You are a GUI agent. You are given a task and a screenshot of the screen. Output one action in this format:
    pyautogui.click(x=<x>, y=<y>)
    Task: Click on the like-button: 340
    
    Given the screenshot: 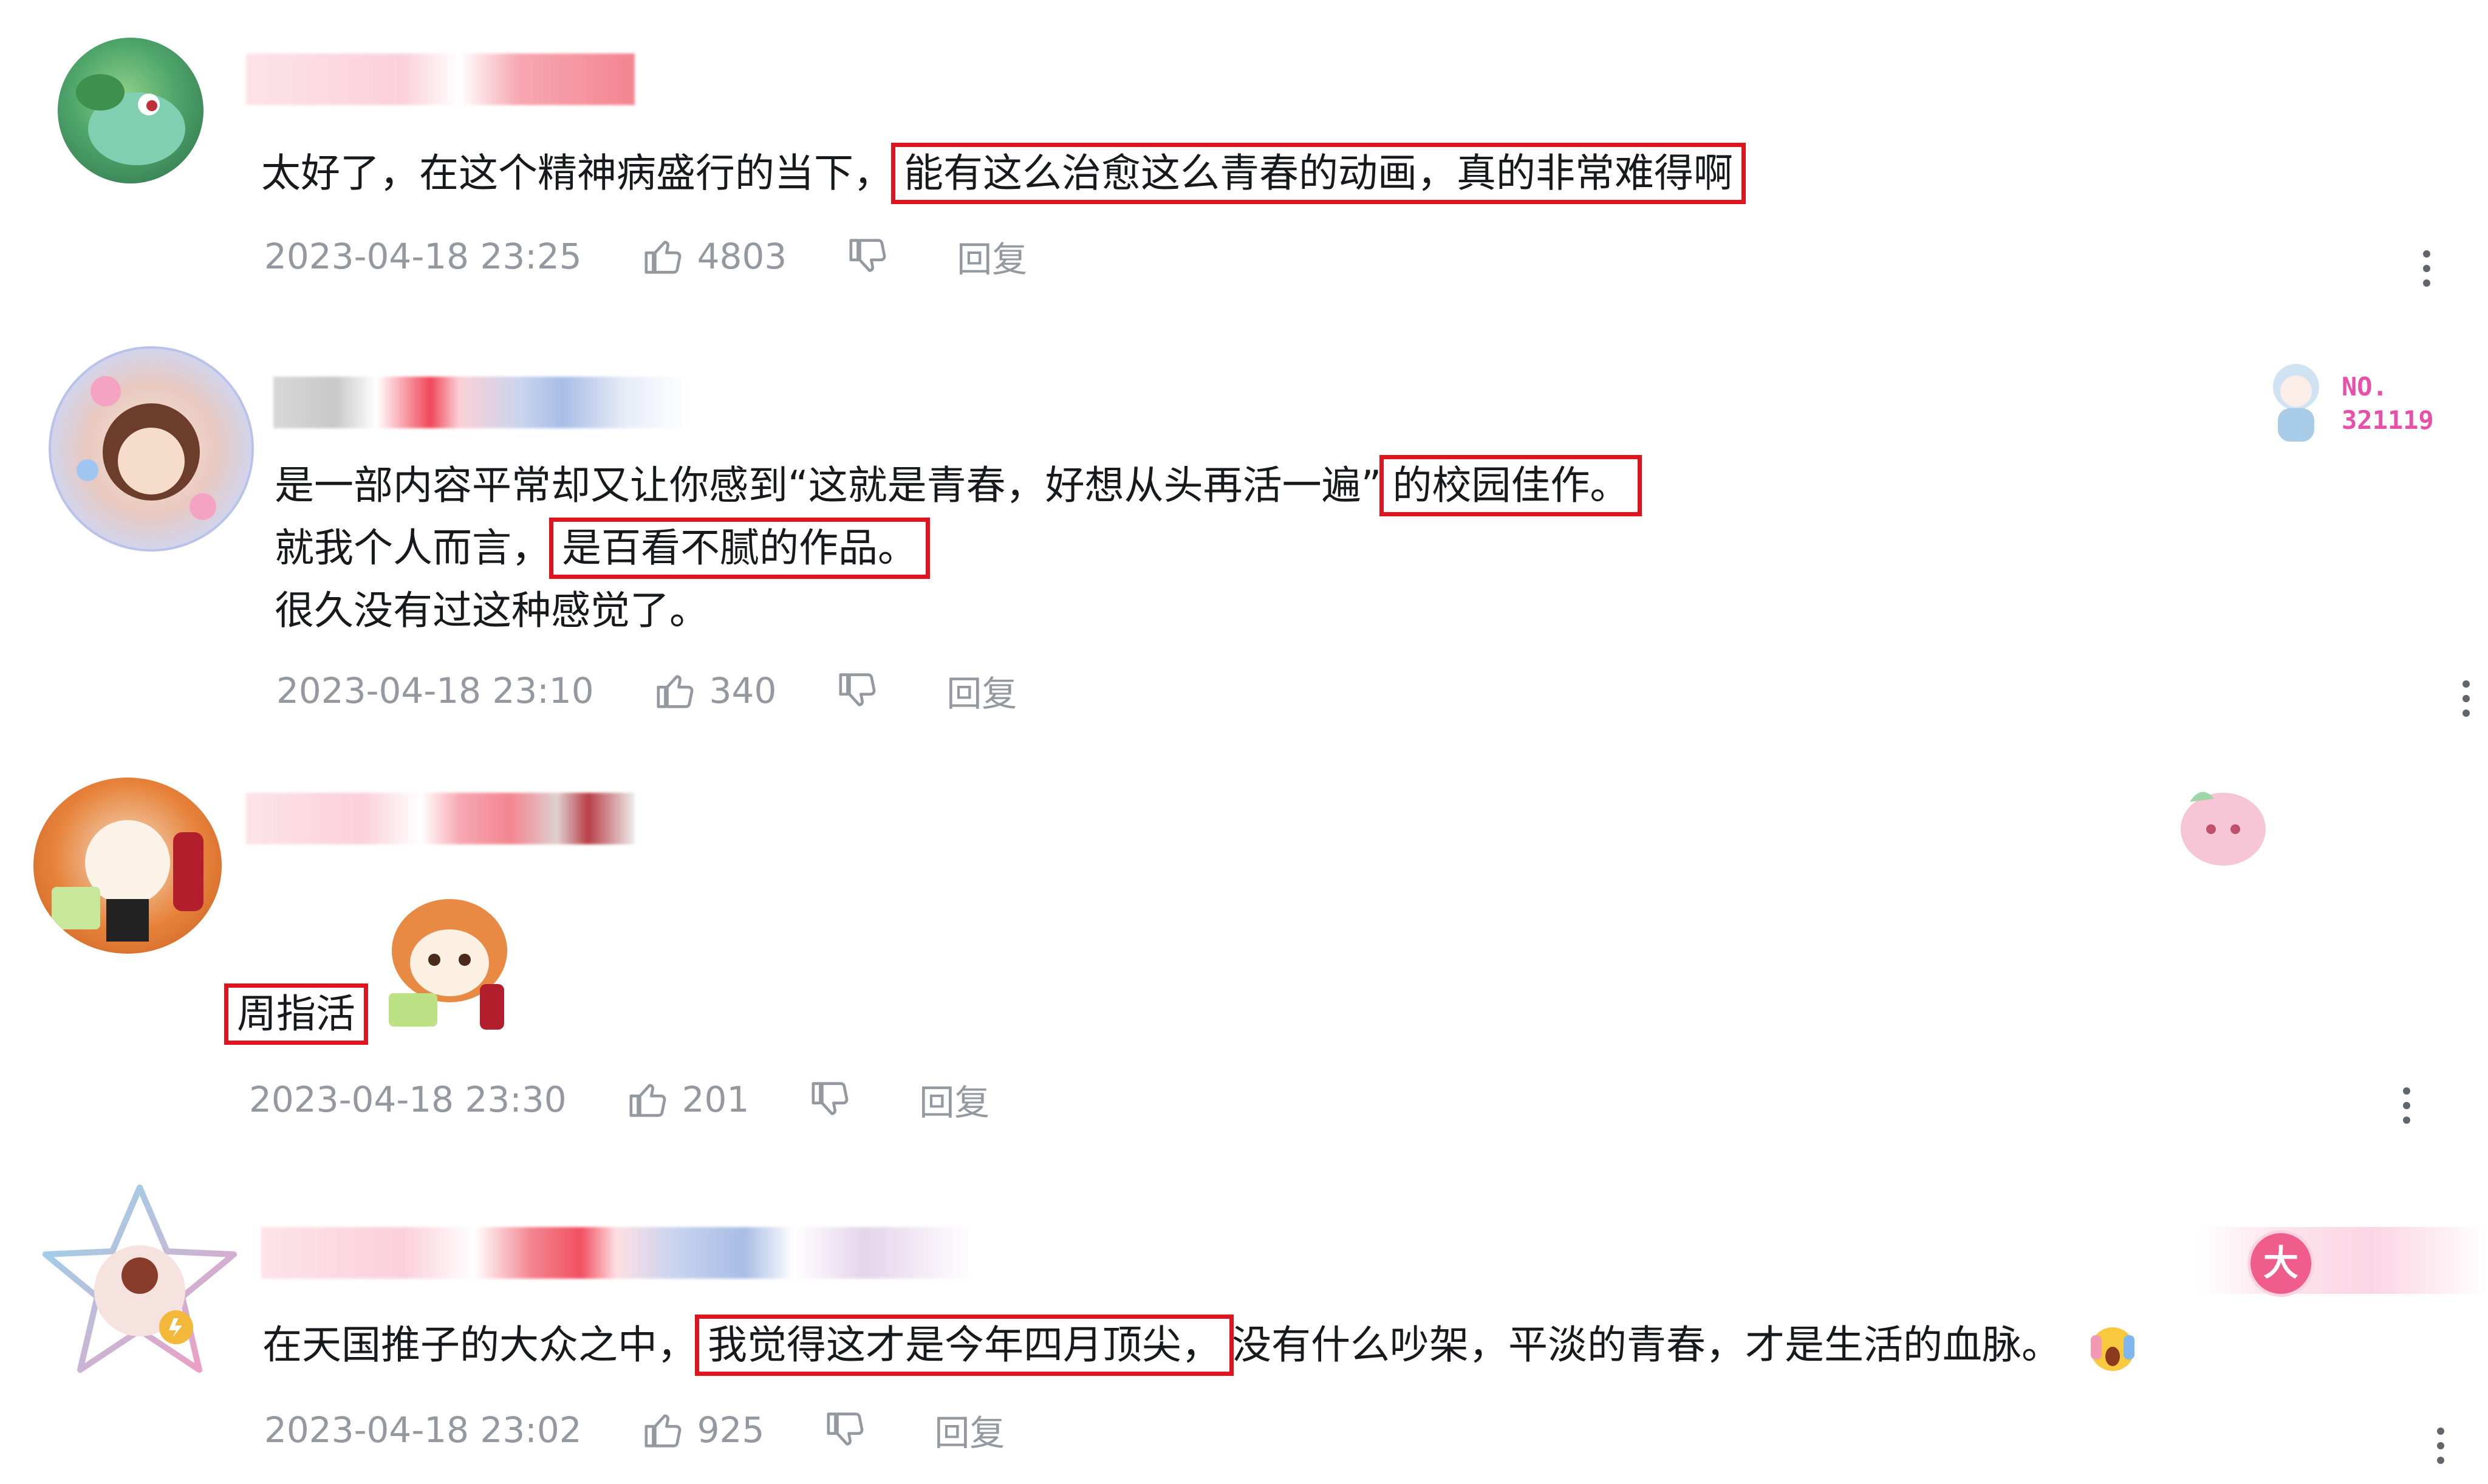 What is the action you would take?
    pyautogui.click(x=716, y=690)
    